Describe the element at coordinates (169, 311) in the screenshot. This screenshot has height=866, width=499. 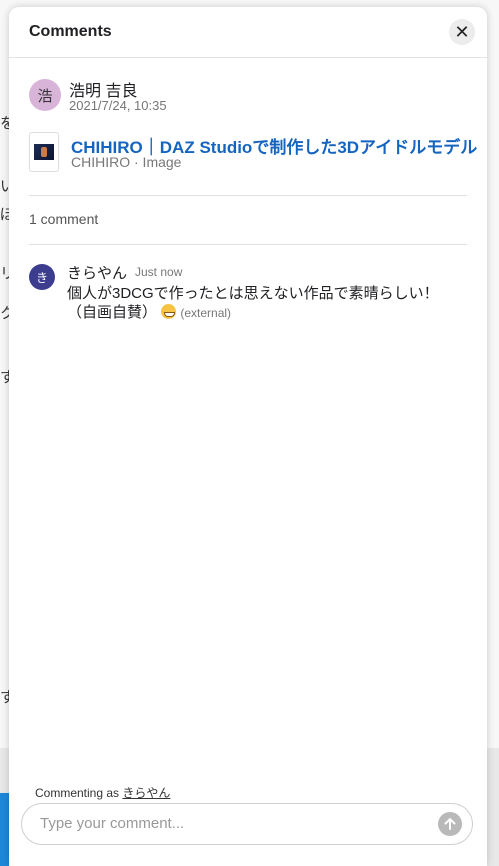
I see `grinning-face-icon` at that location.